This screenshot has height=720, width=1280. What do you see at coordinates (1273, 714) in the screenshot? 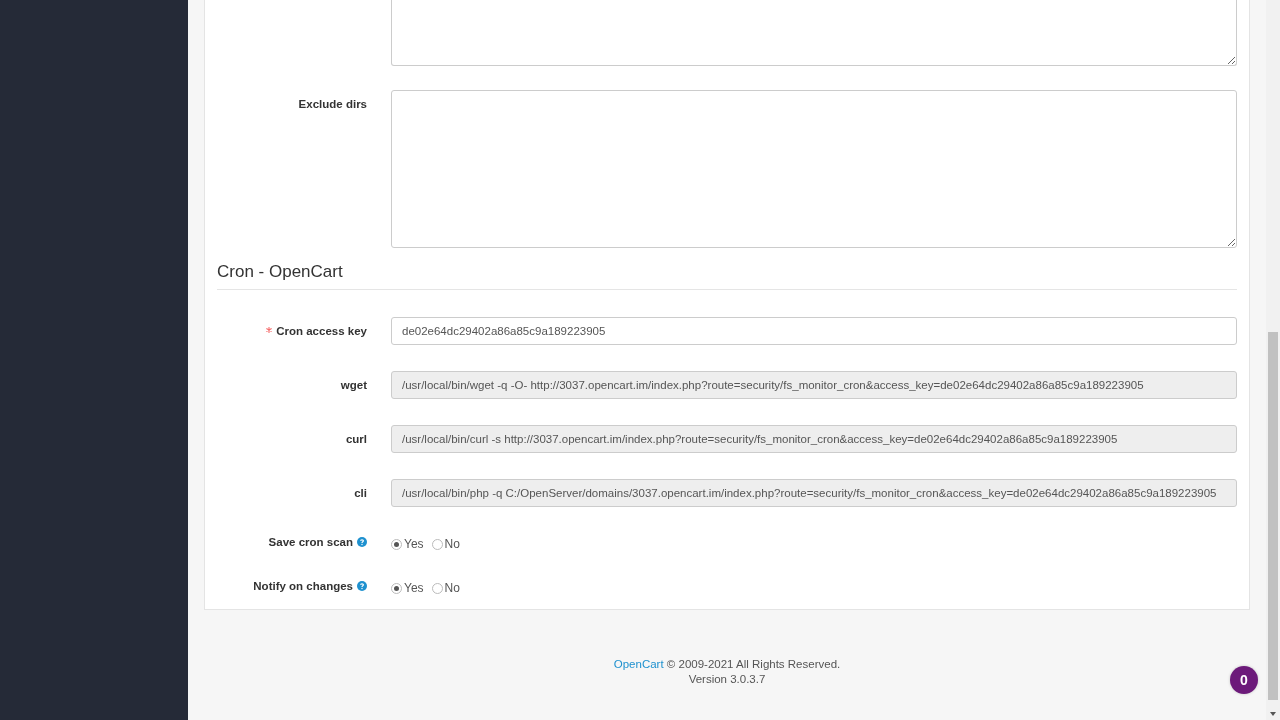
I see `scroll-down-icon` at bounding box center [1273, 714].